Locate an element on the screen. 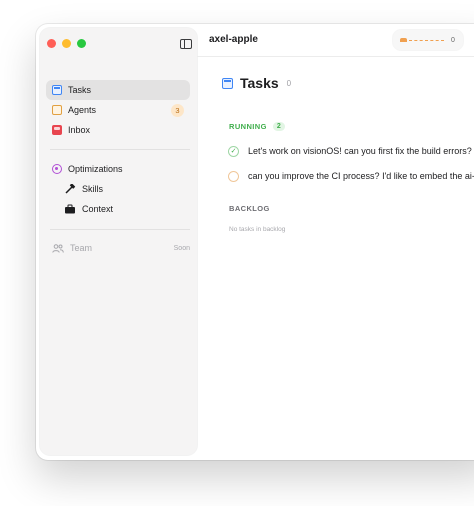  sidebar-item-label: Inbox is located at coordinates (79, 130).